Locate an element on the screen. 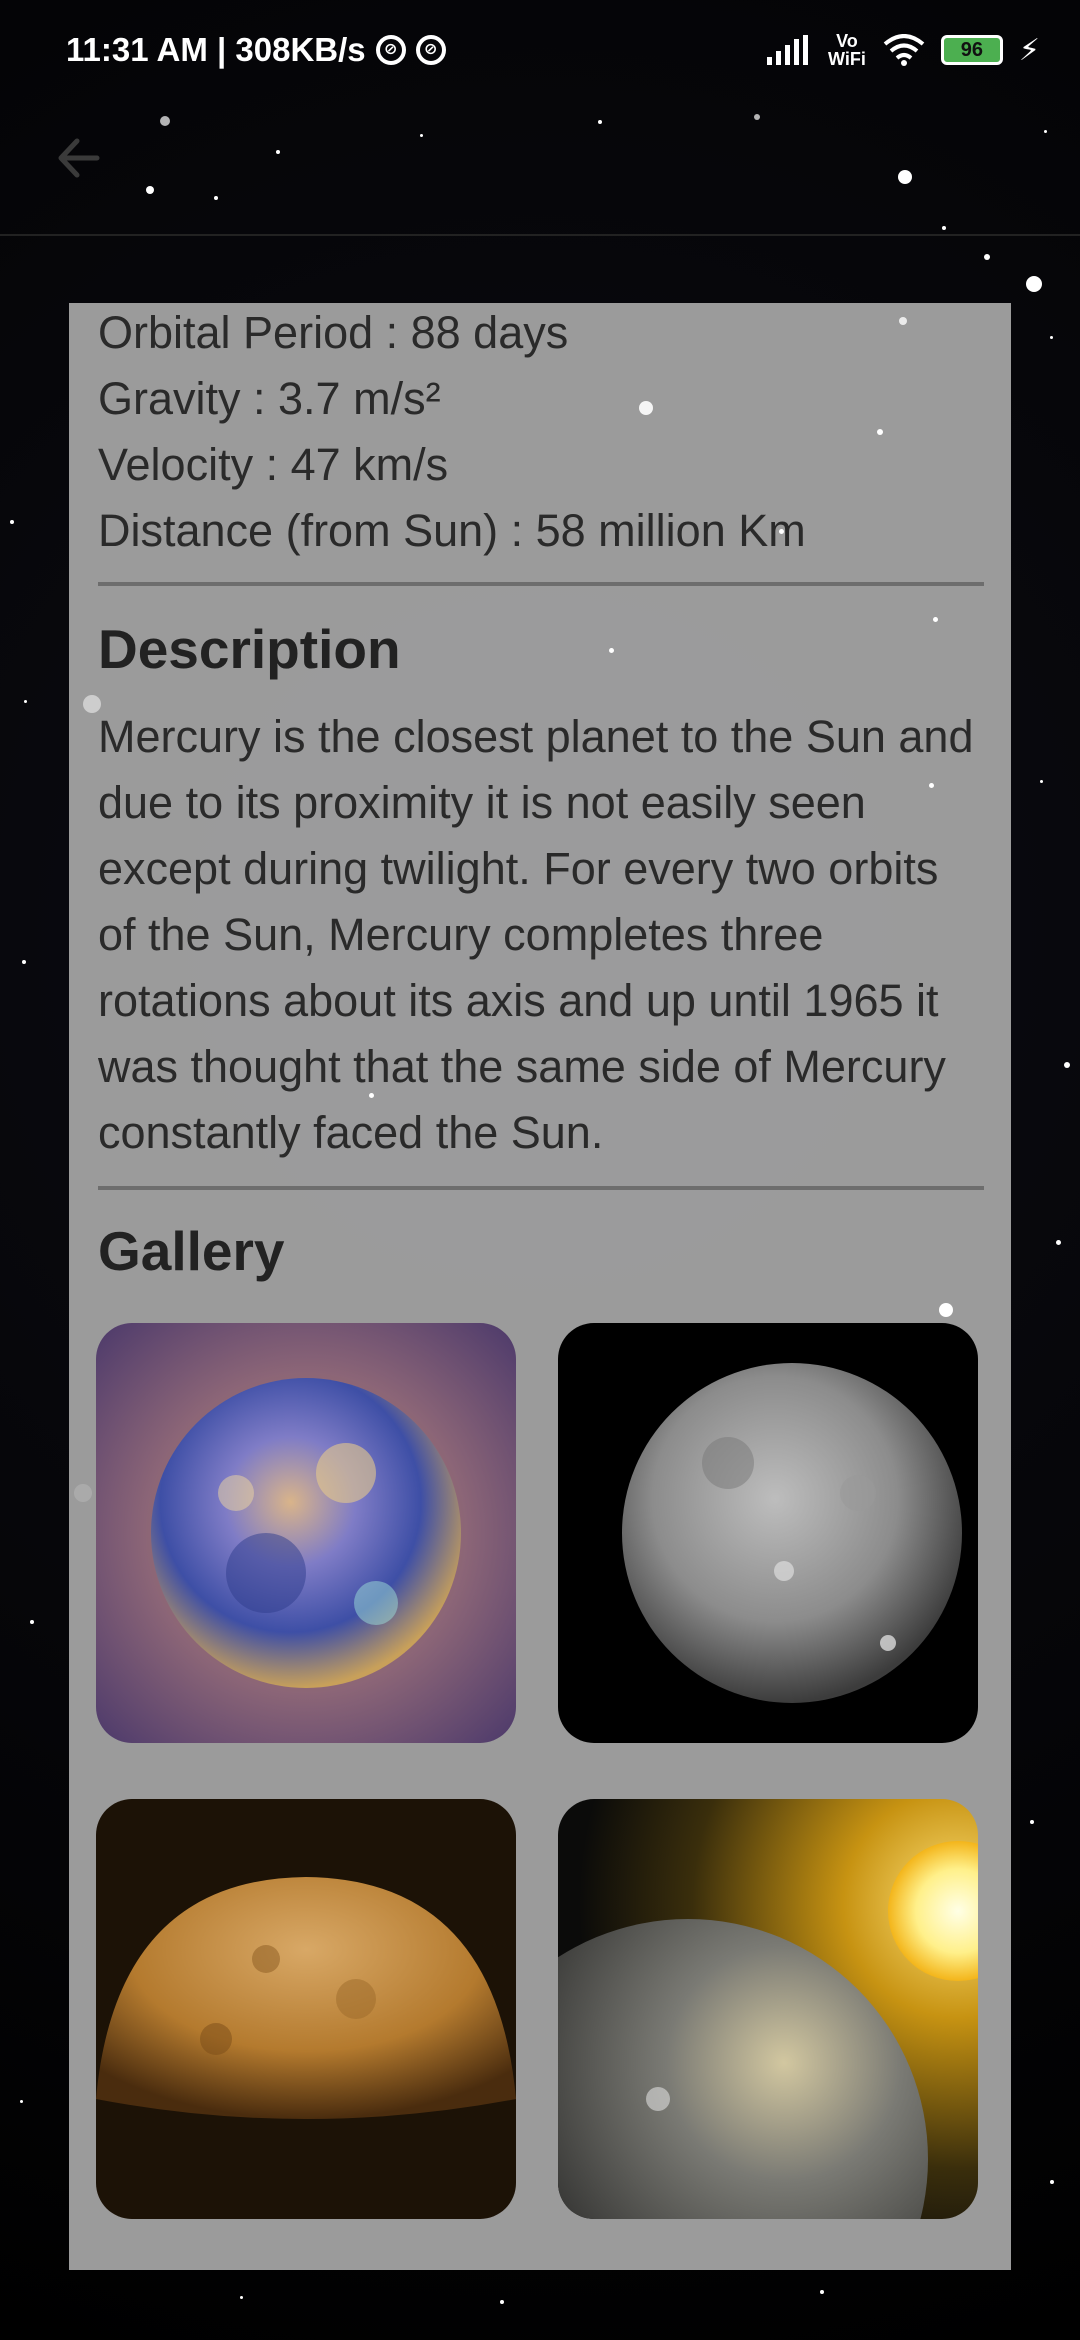 This screenshot has height=2340, width=1080. stat-velocity: Velocity : 47 km/s is located at coordinates (273, 464).